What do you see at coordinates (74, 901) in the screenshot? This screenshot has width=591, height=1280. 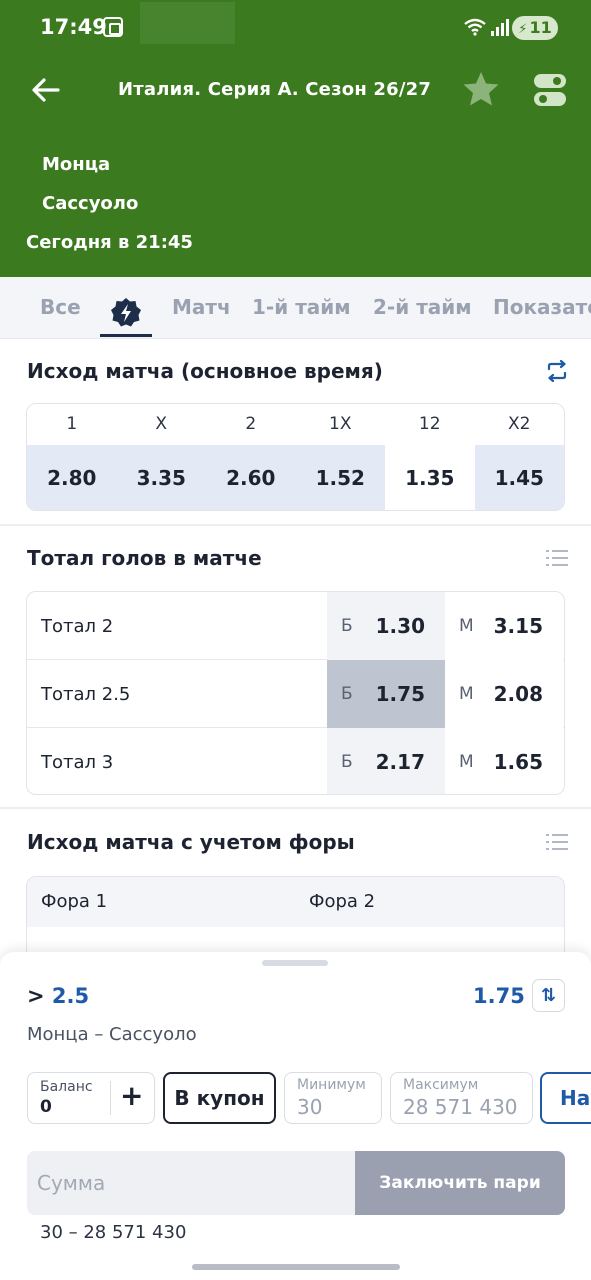 I see `handicap-col-1: Фора 1` at bounding box center [74, 901].